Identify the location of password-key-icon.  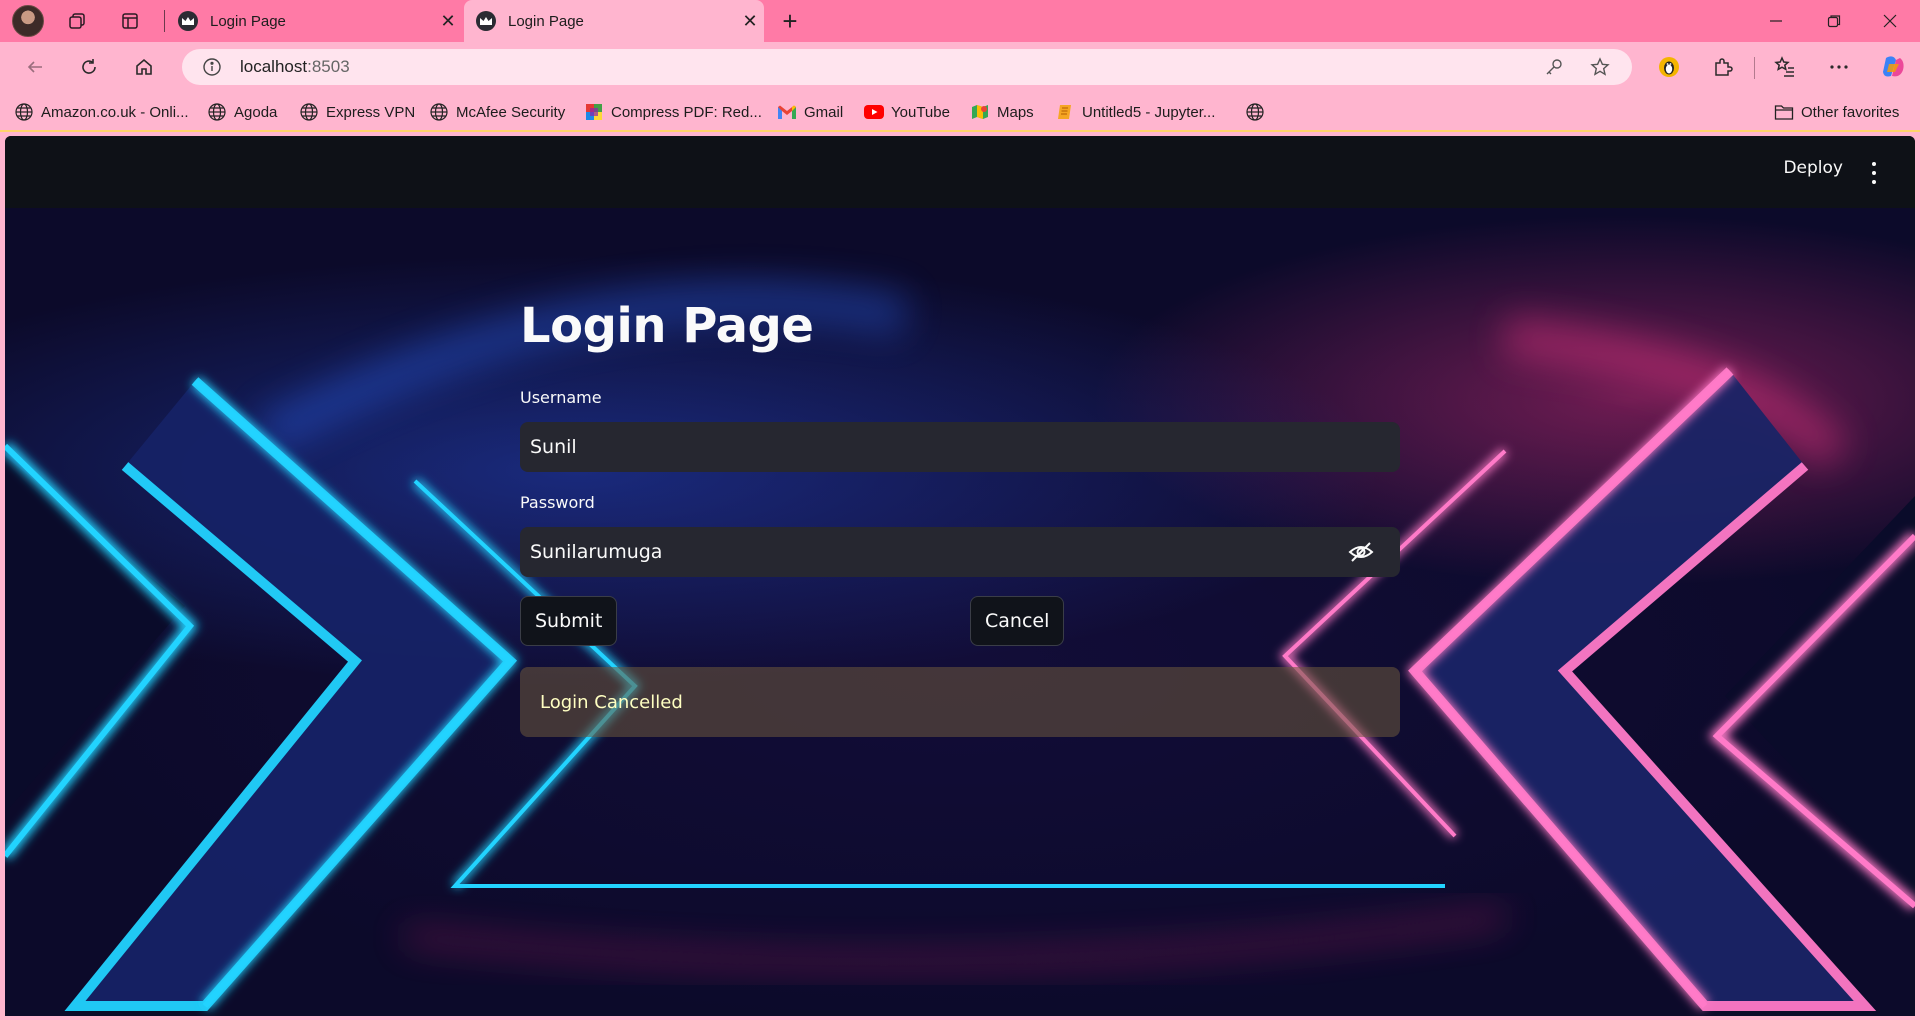
(1554, 67).